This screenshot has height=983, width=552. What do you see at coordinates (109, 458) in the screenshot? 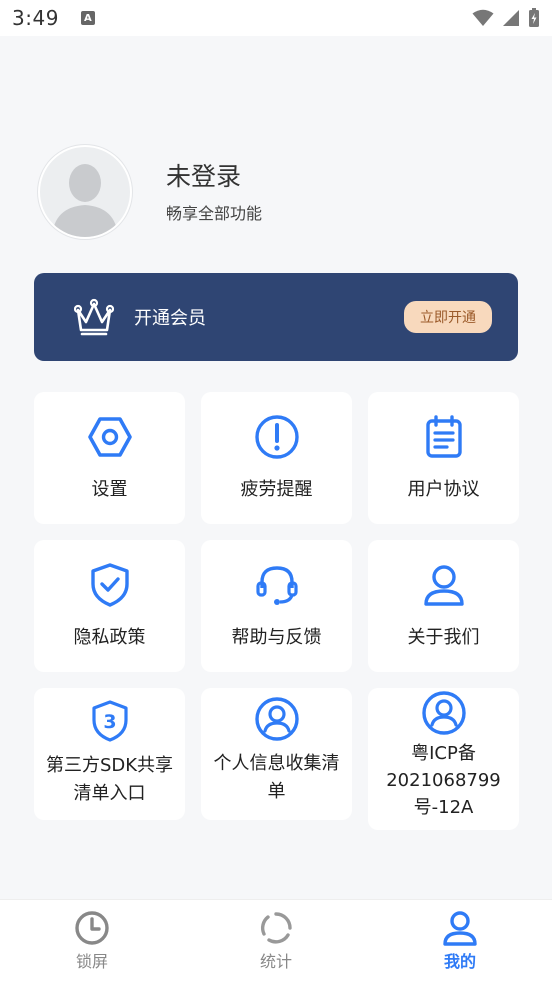
I see `menu-item-settings: 设置` at bounding box center [109, 458].